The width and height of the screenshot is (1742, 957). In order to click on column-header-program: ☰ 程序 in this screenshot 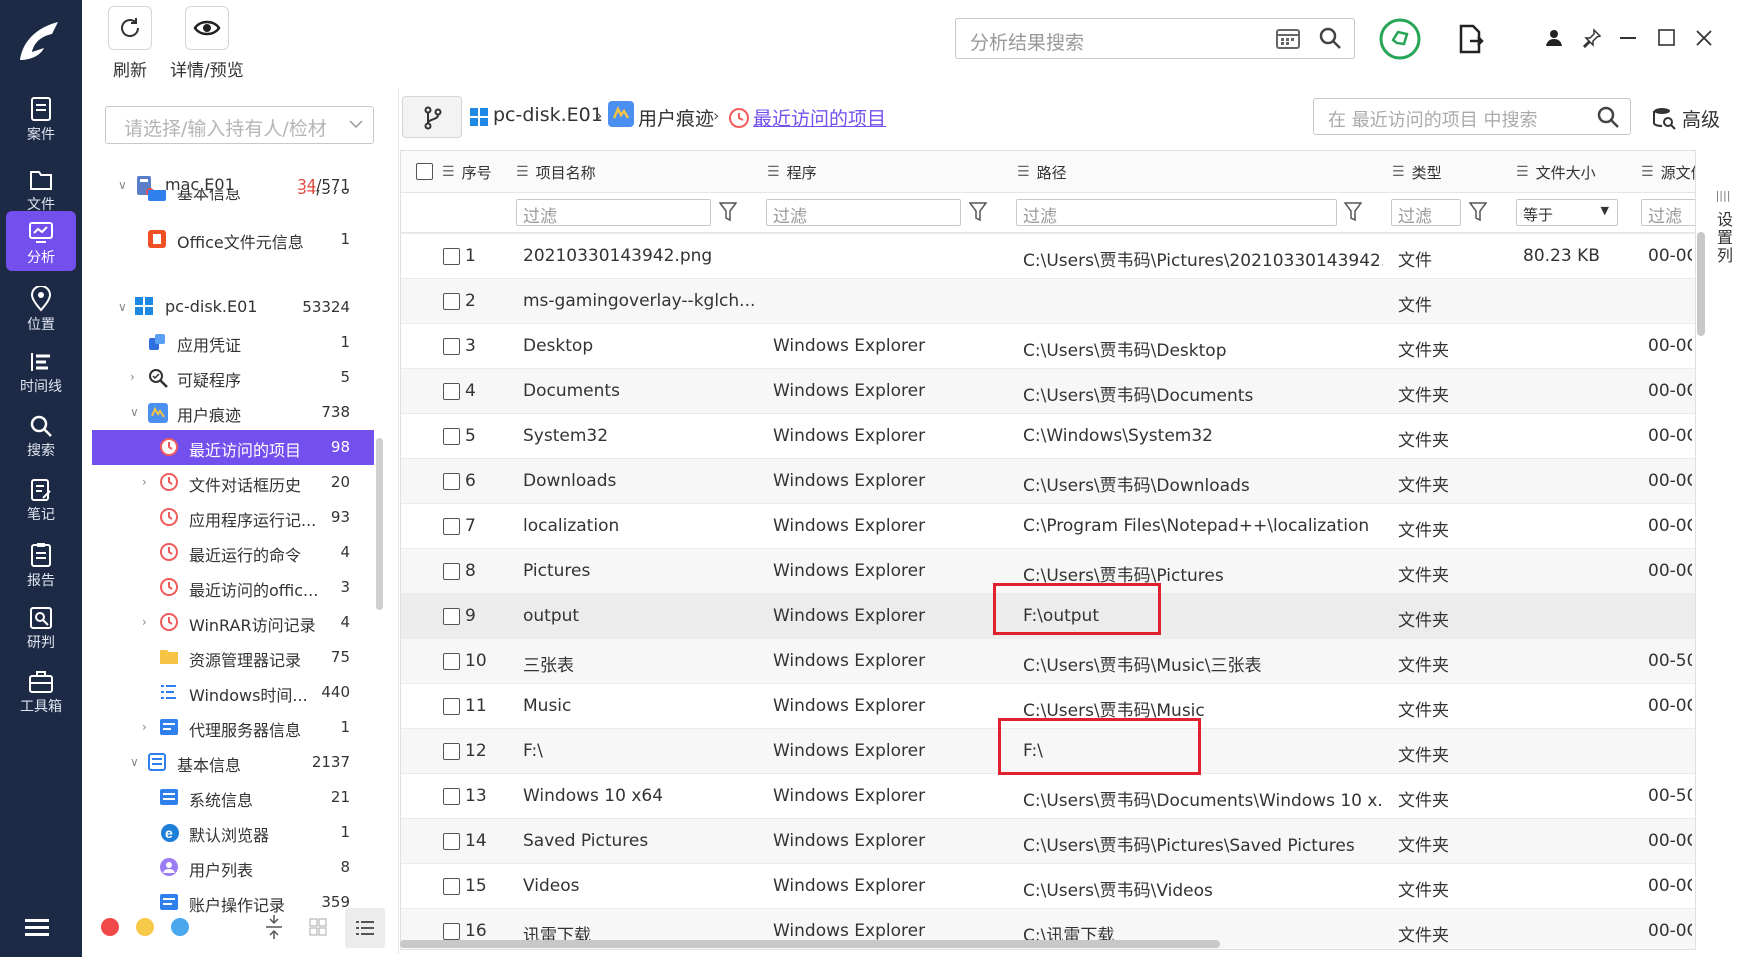, I will do `click(792, 172)`.